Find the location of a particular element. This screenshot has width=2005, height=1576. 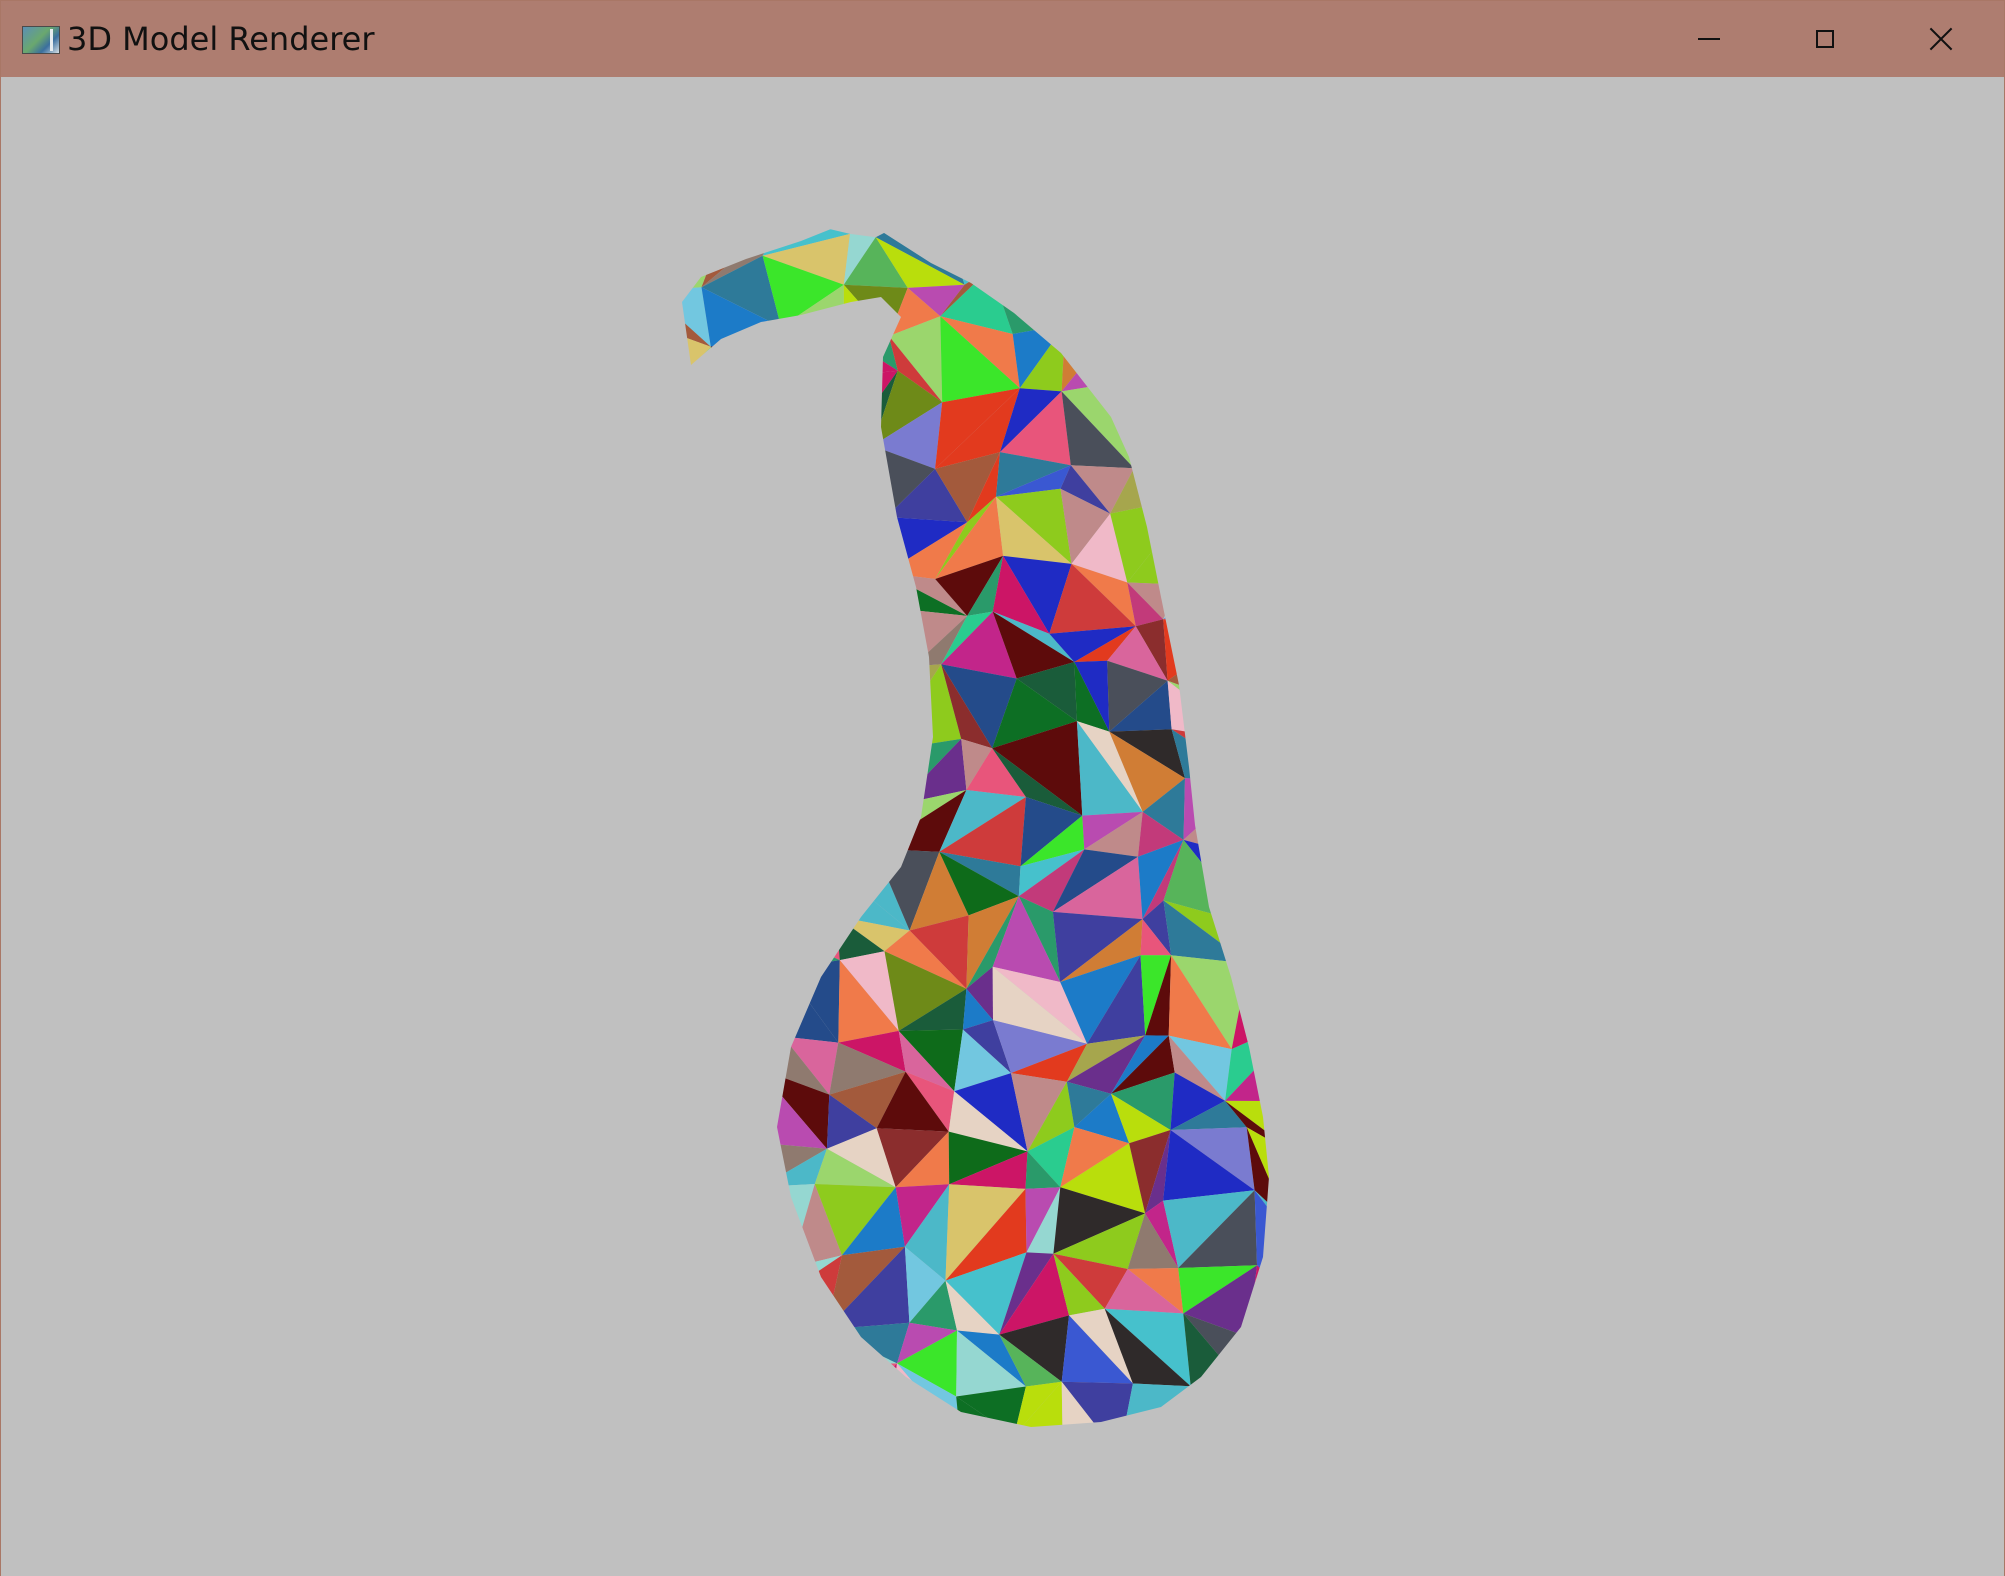

maximize-button is located at coordinates (1825, 39).